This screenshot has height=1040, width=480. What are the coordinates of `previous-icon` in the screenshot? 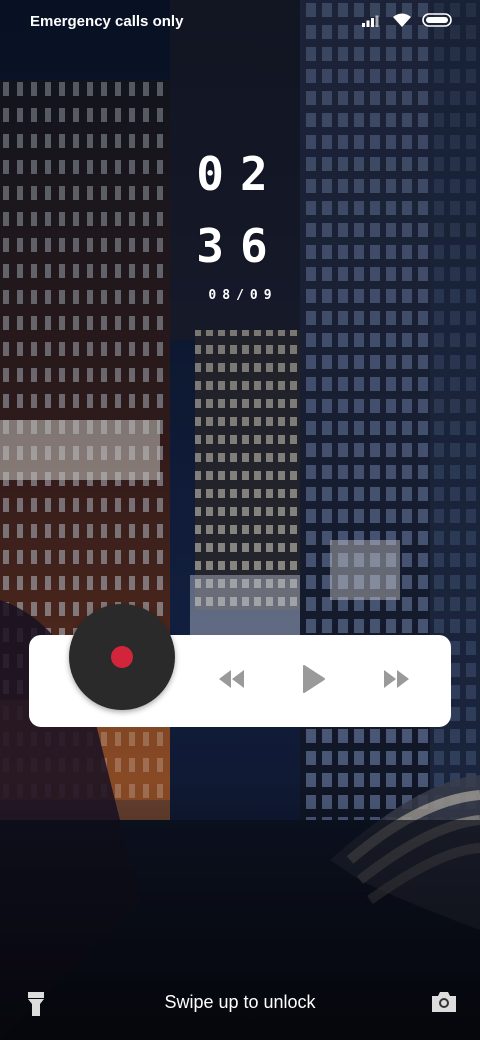 It's located at (232, 681).